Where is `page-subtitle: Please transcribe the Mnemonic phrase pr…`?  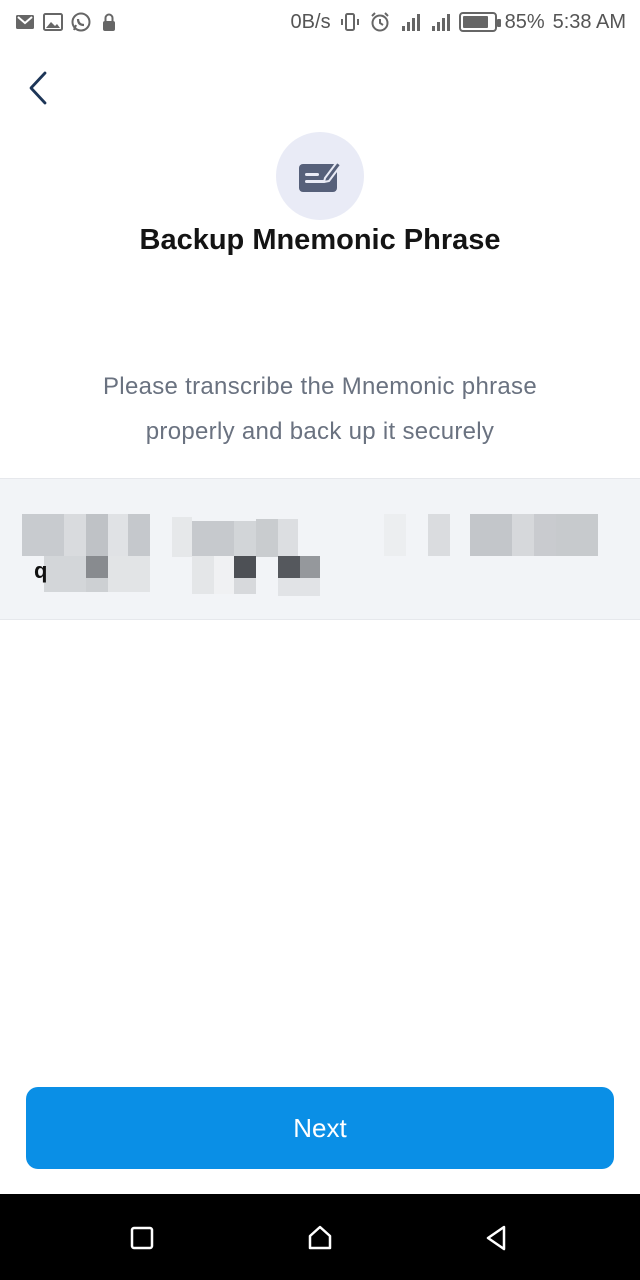
page-subtitle: Please transcribe the Mnemonic phrase pr… is located at coordinates (320, 409).